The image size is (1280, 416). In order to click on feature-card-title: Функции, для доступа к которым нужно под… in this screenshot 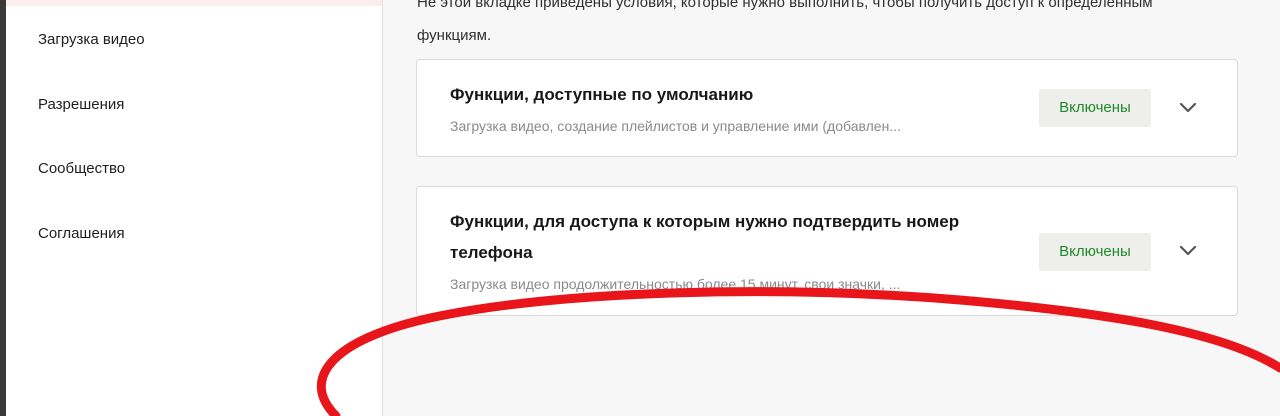, I will do `click(705, 237)`.